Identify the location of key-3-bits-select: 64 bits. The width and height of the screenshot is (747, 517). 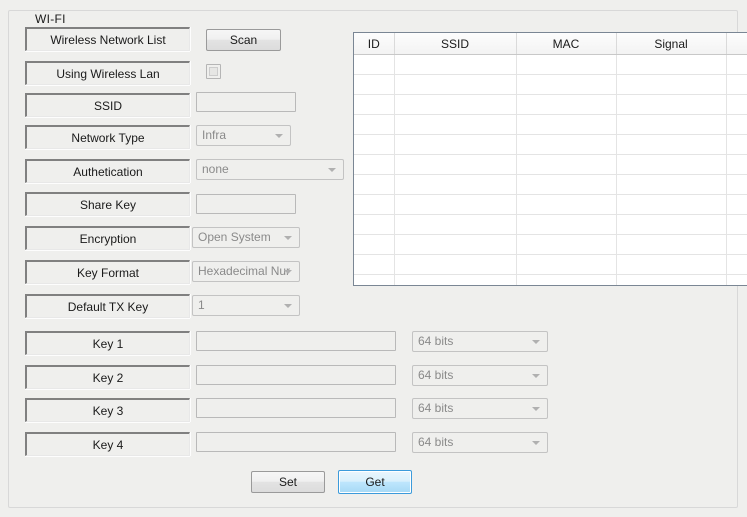
(480, 408).